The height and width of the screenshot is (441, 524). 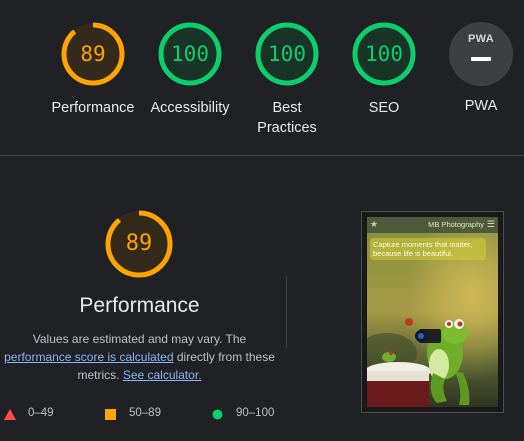 What do you see at coordinates (287, 118) in the screenshot?
I see `gauge-label: Best Practices` at bounding box center [287, 118].